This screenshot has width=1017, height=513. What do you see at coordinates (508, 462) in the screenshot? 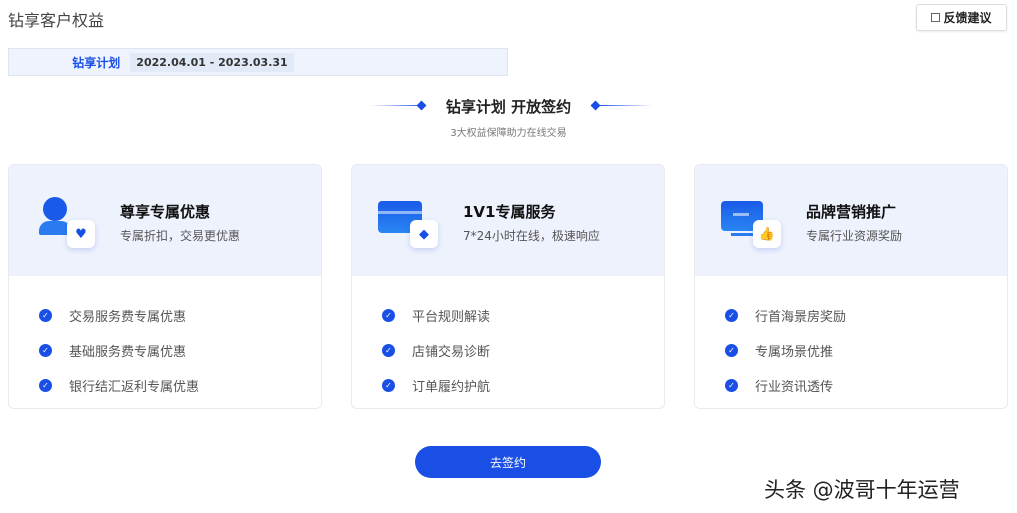
I see `sign-up-button: 去签约` at bounding box center [508, 462].